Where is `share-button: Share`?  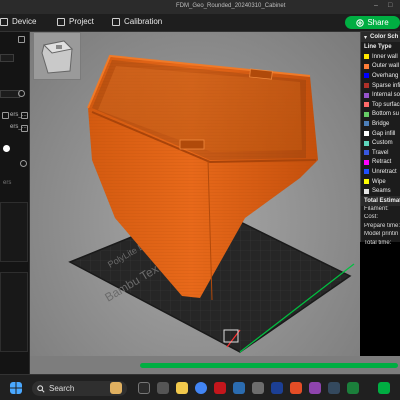
share-button: Share is located at coordinates (372, 22).